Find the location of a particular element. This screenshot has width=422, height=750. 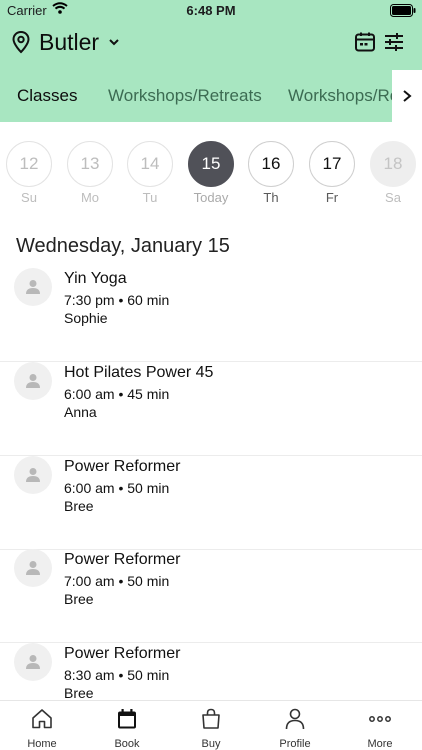

nav-label: Home is located at coordinates (42, 744).